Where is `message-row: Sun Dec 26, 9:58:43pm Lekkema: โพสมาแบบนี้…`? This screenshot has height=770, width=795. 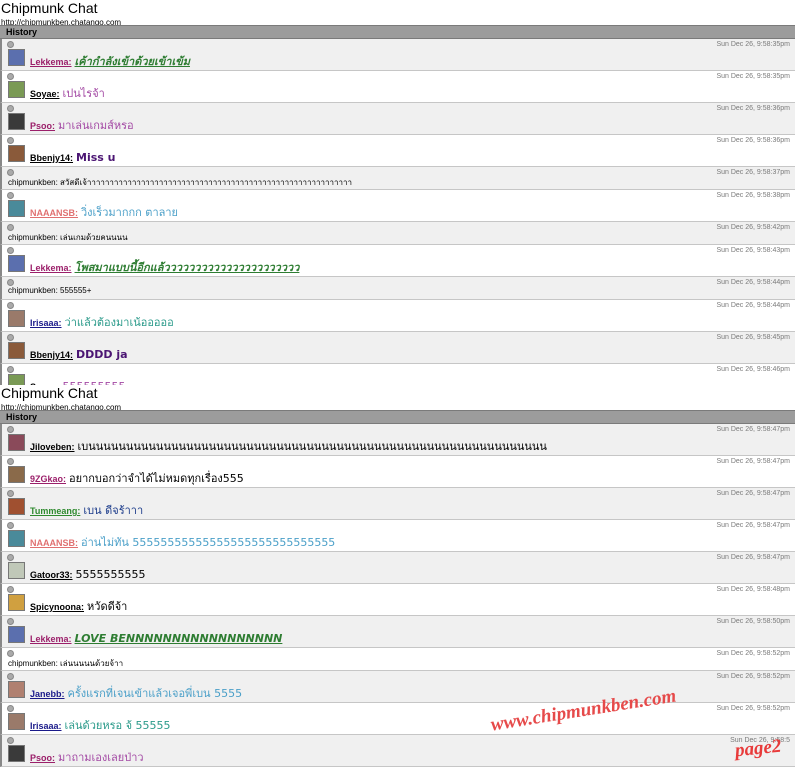 message-row: Sun Dec 26, 9:58:43pm Lekkema: โพสมาแบบนี้… is located at coordinates (397, 261).